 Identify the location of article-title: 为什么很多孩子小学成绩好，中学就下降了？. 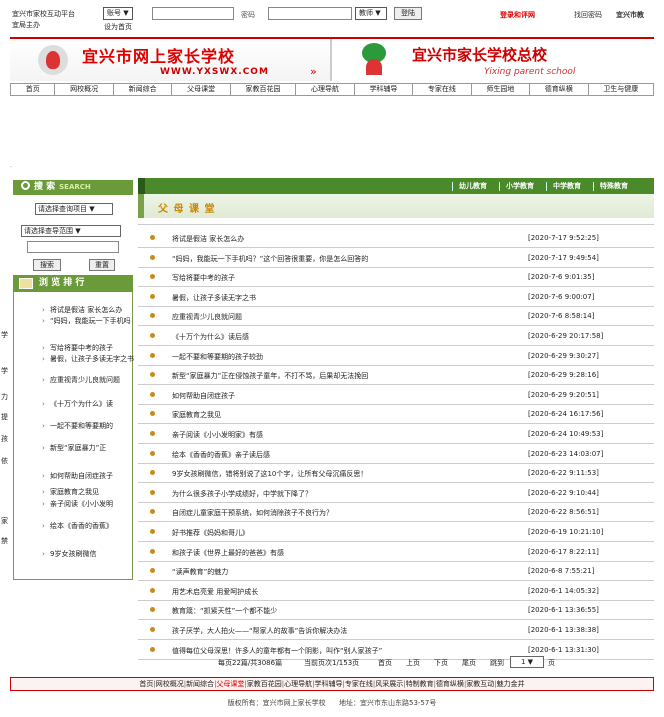
(347, 494).